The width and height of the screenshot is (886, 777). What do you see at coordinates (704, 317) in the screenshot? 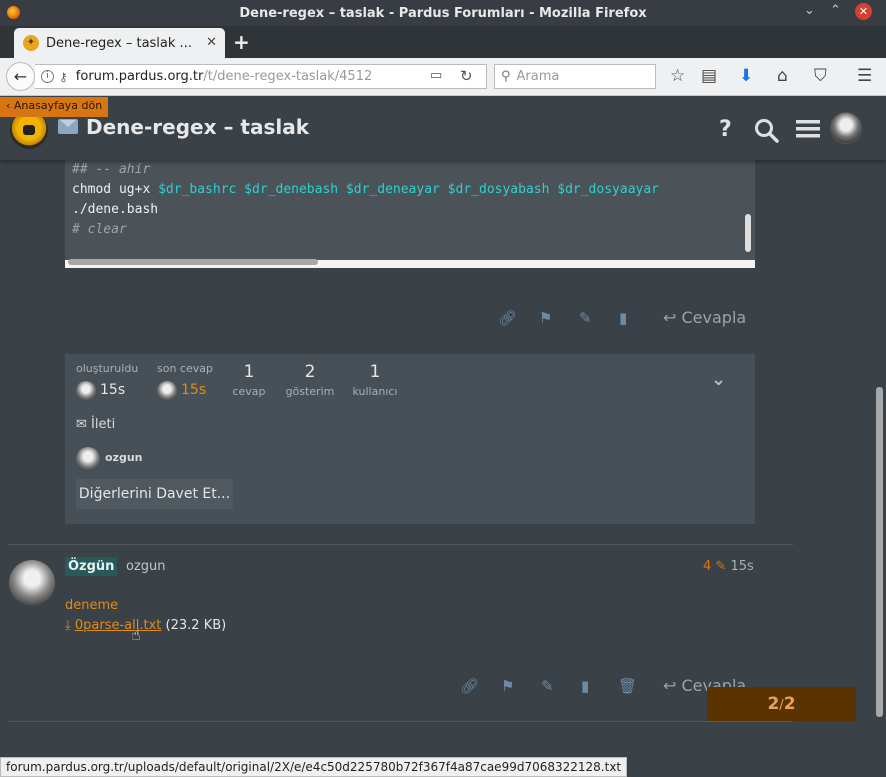
I see `reply-button: ↩ Cevapla` at bounding box center [704, 317].